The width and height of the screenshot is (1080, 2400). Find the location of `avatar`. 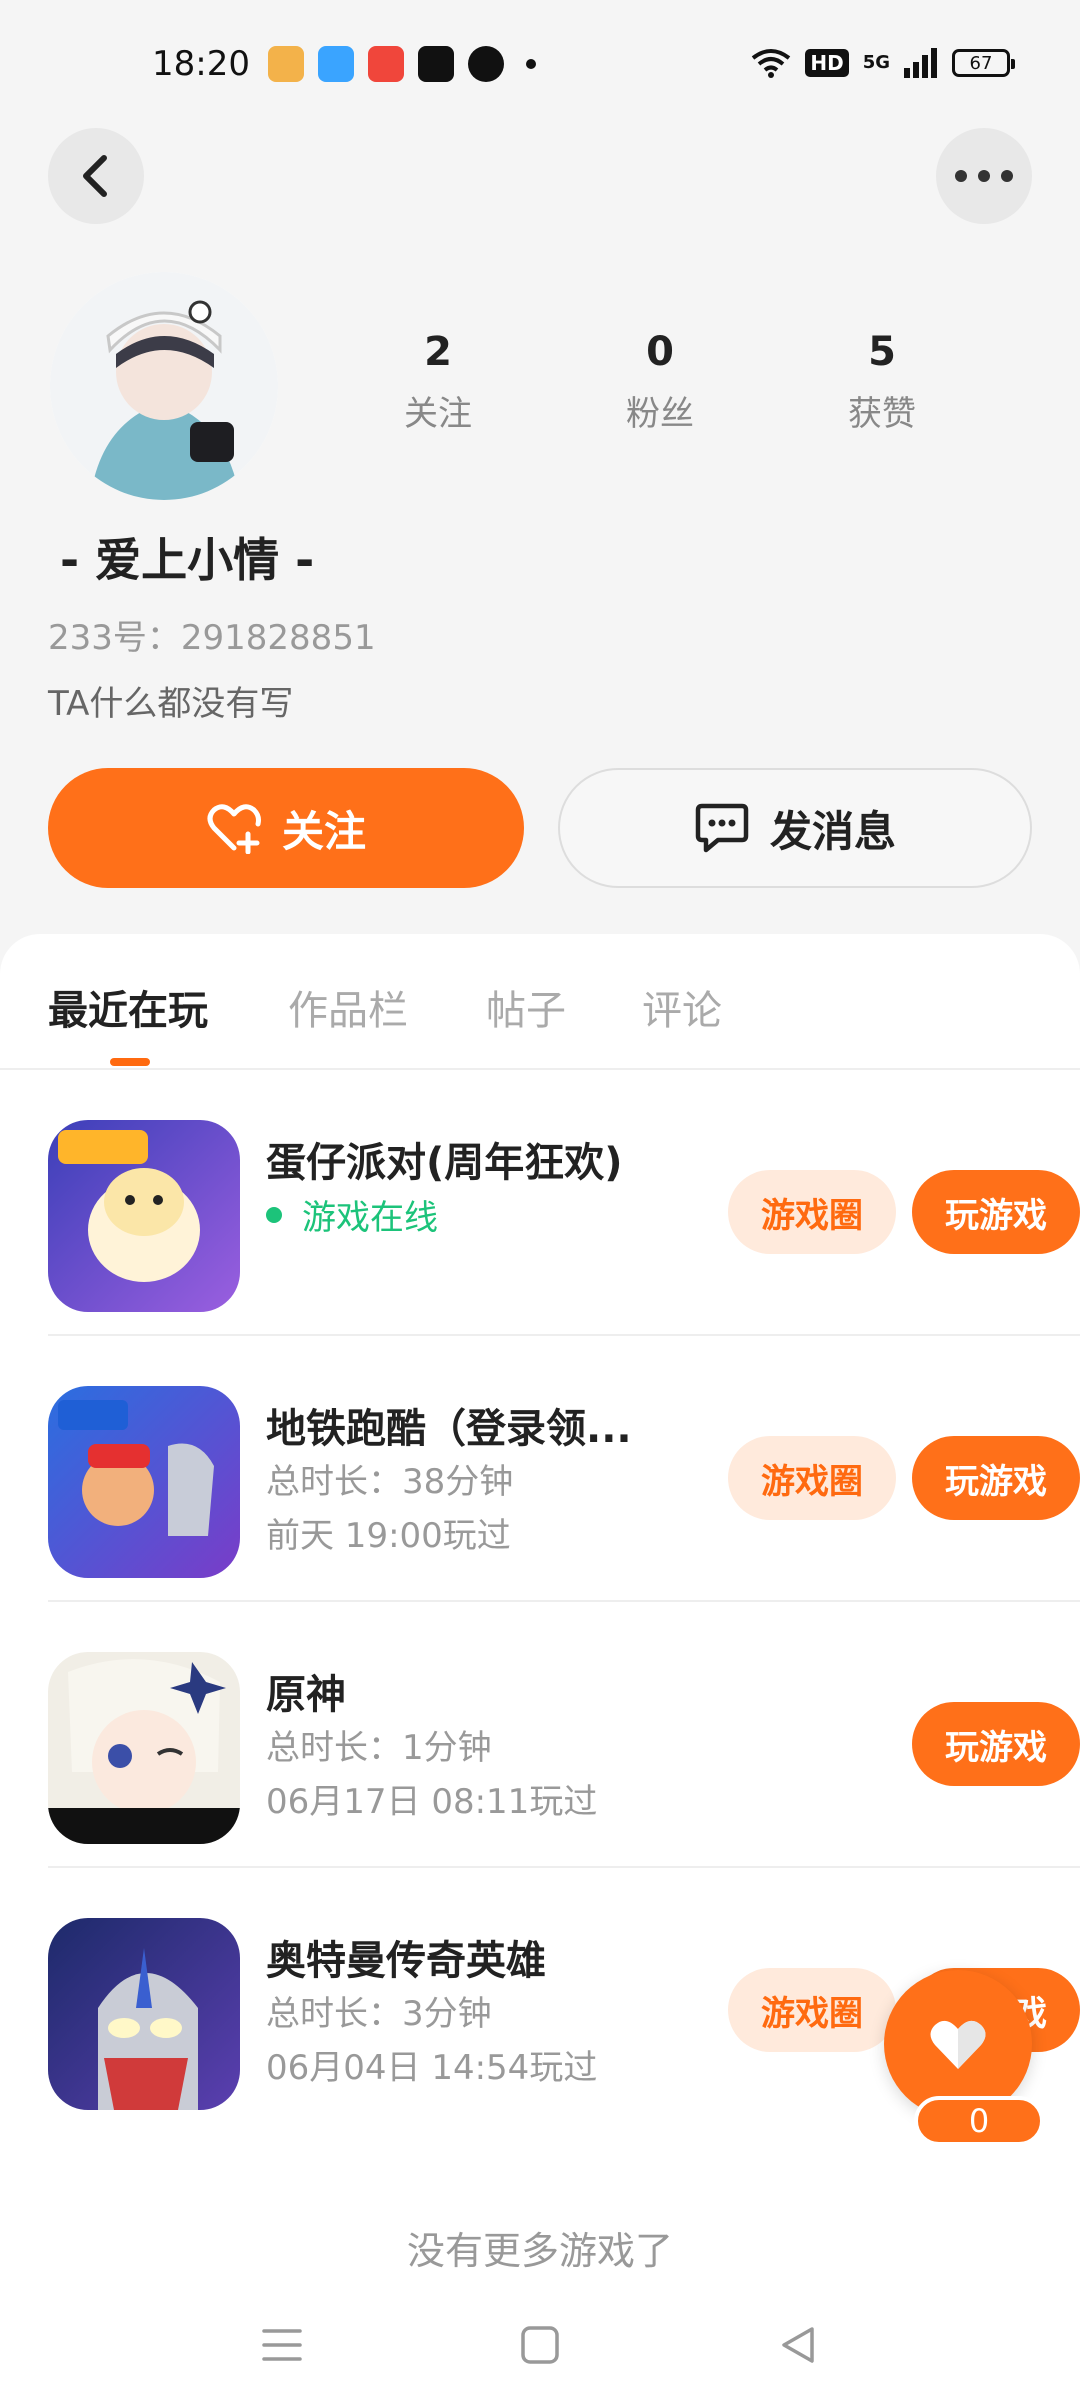

avatar is located at coordinates (164, 386).